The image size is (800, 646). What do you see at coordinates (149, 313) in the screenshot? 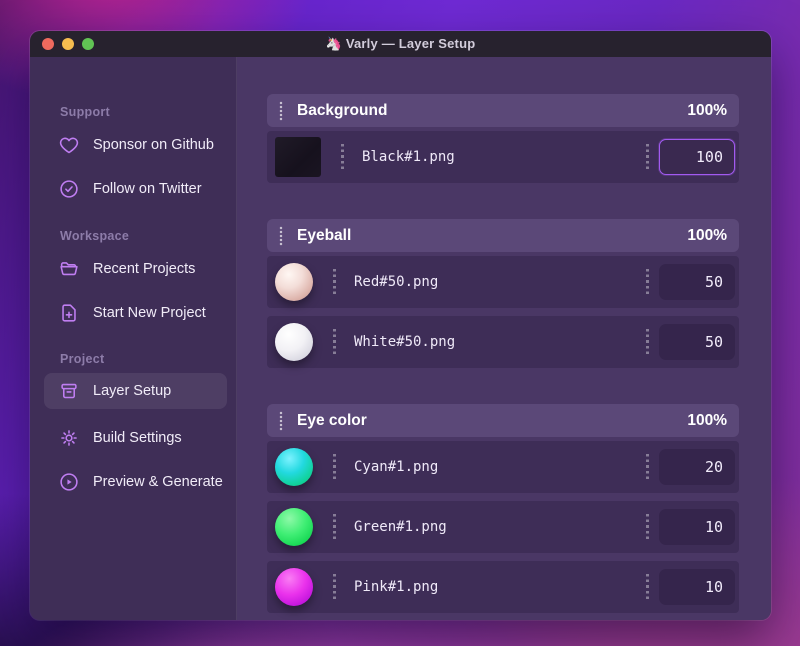
I see `sidebar-item-label: Start New Project` at bounding box center [149, 313].